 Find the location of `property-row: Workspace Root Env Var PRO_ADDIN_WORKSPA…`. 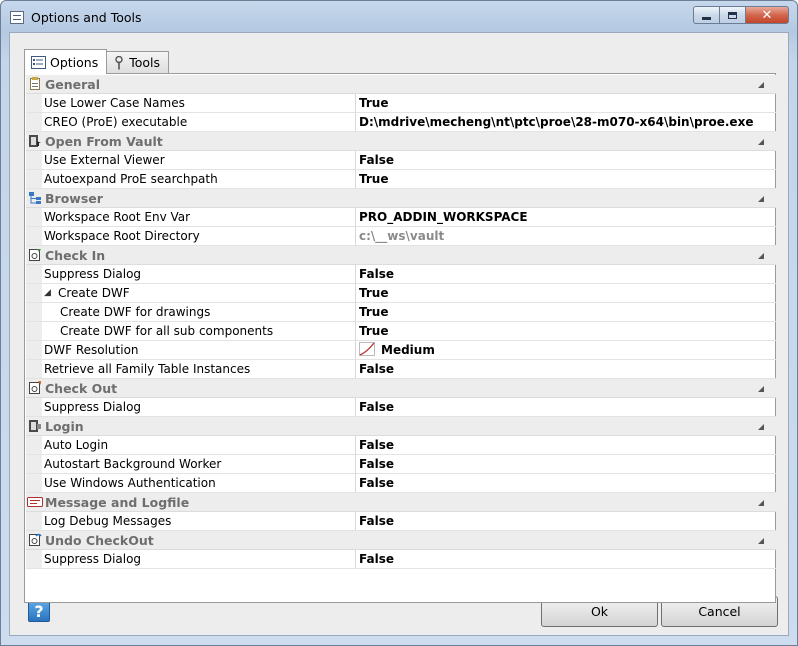

property-row: Workspace Root Env Var PRO_ADDIN_WORKSPA… is located at coordinates (401, 217).